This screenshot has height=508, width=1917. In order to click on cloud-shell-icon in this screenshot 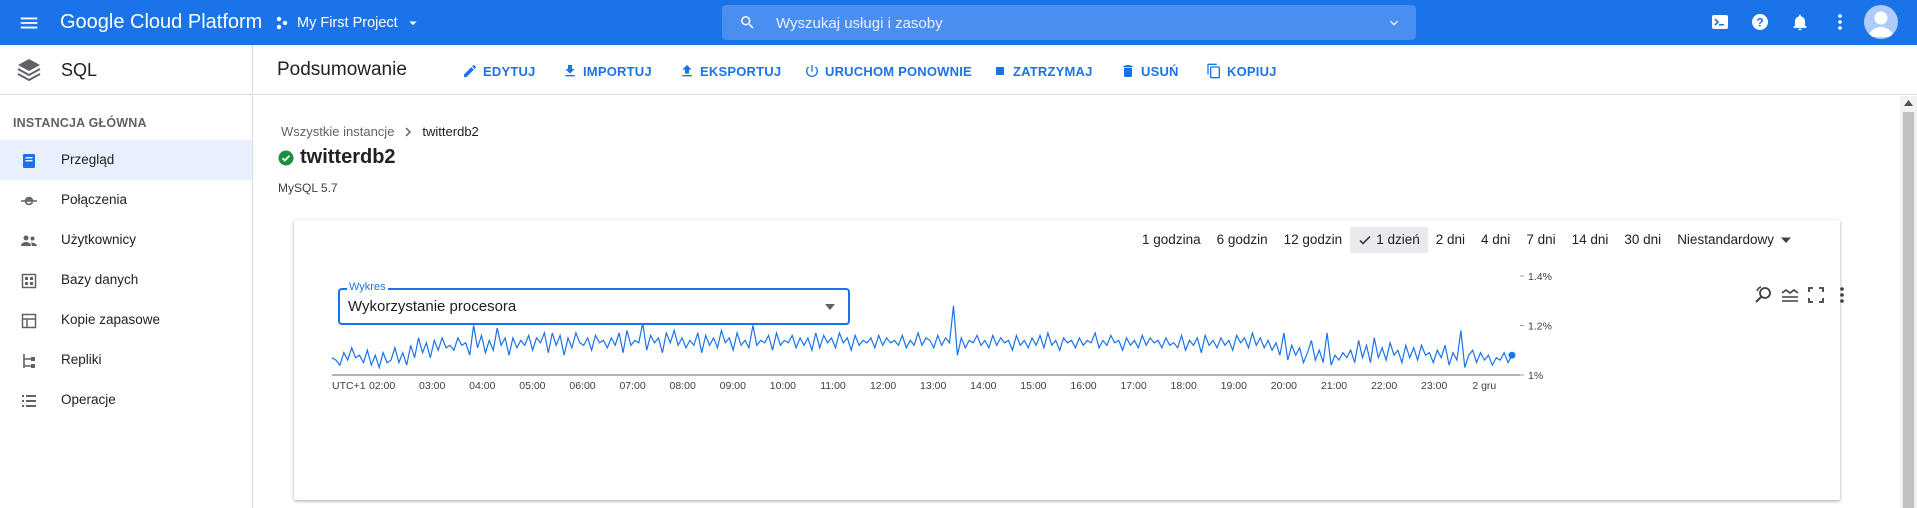, I will do `click(1720, 22)`.